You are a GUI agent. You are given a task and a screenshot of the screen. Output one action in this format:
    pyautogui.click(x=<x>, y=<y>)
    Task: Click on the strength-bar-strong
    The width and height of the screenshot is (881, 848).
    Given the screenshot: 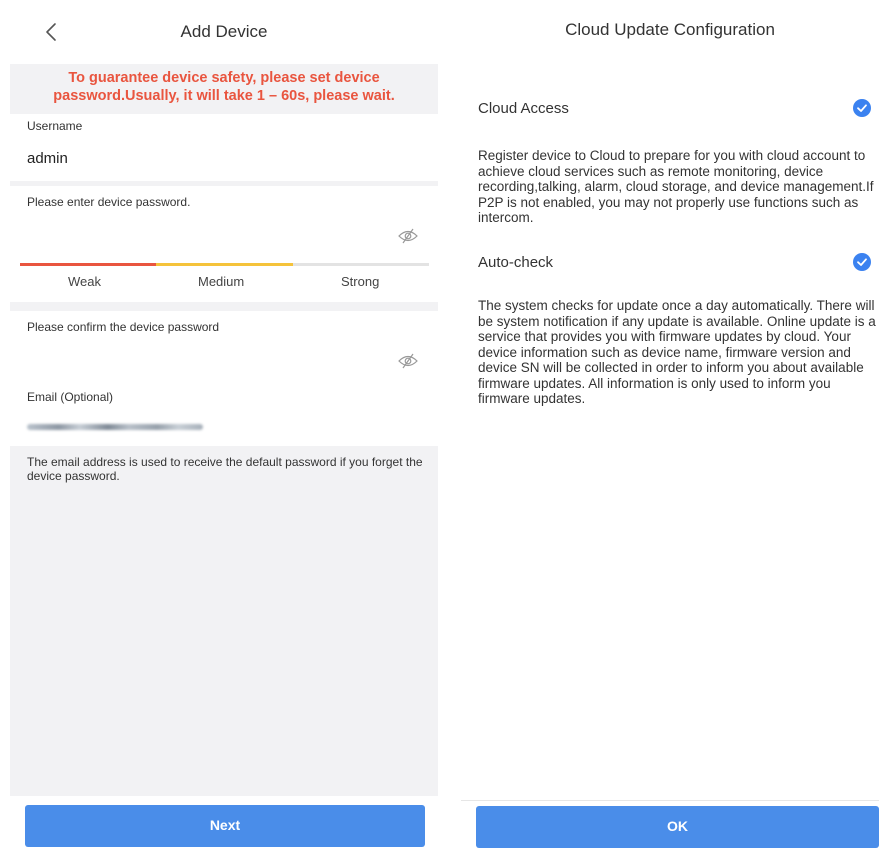 What is the action you would take?
    pyautogui.click(x=361, y=264)
    